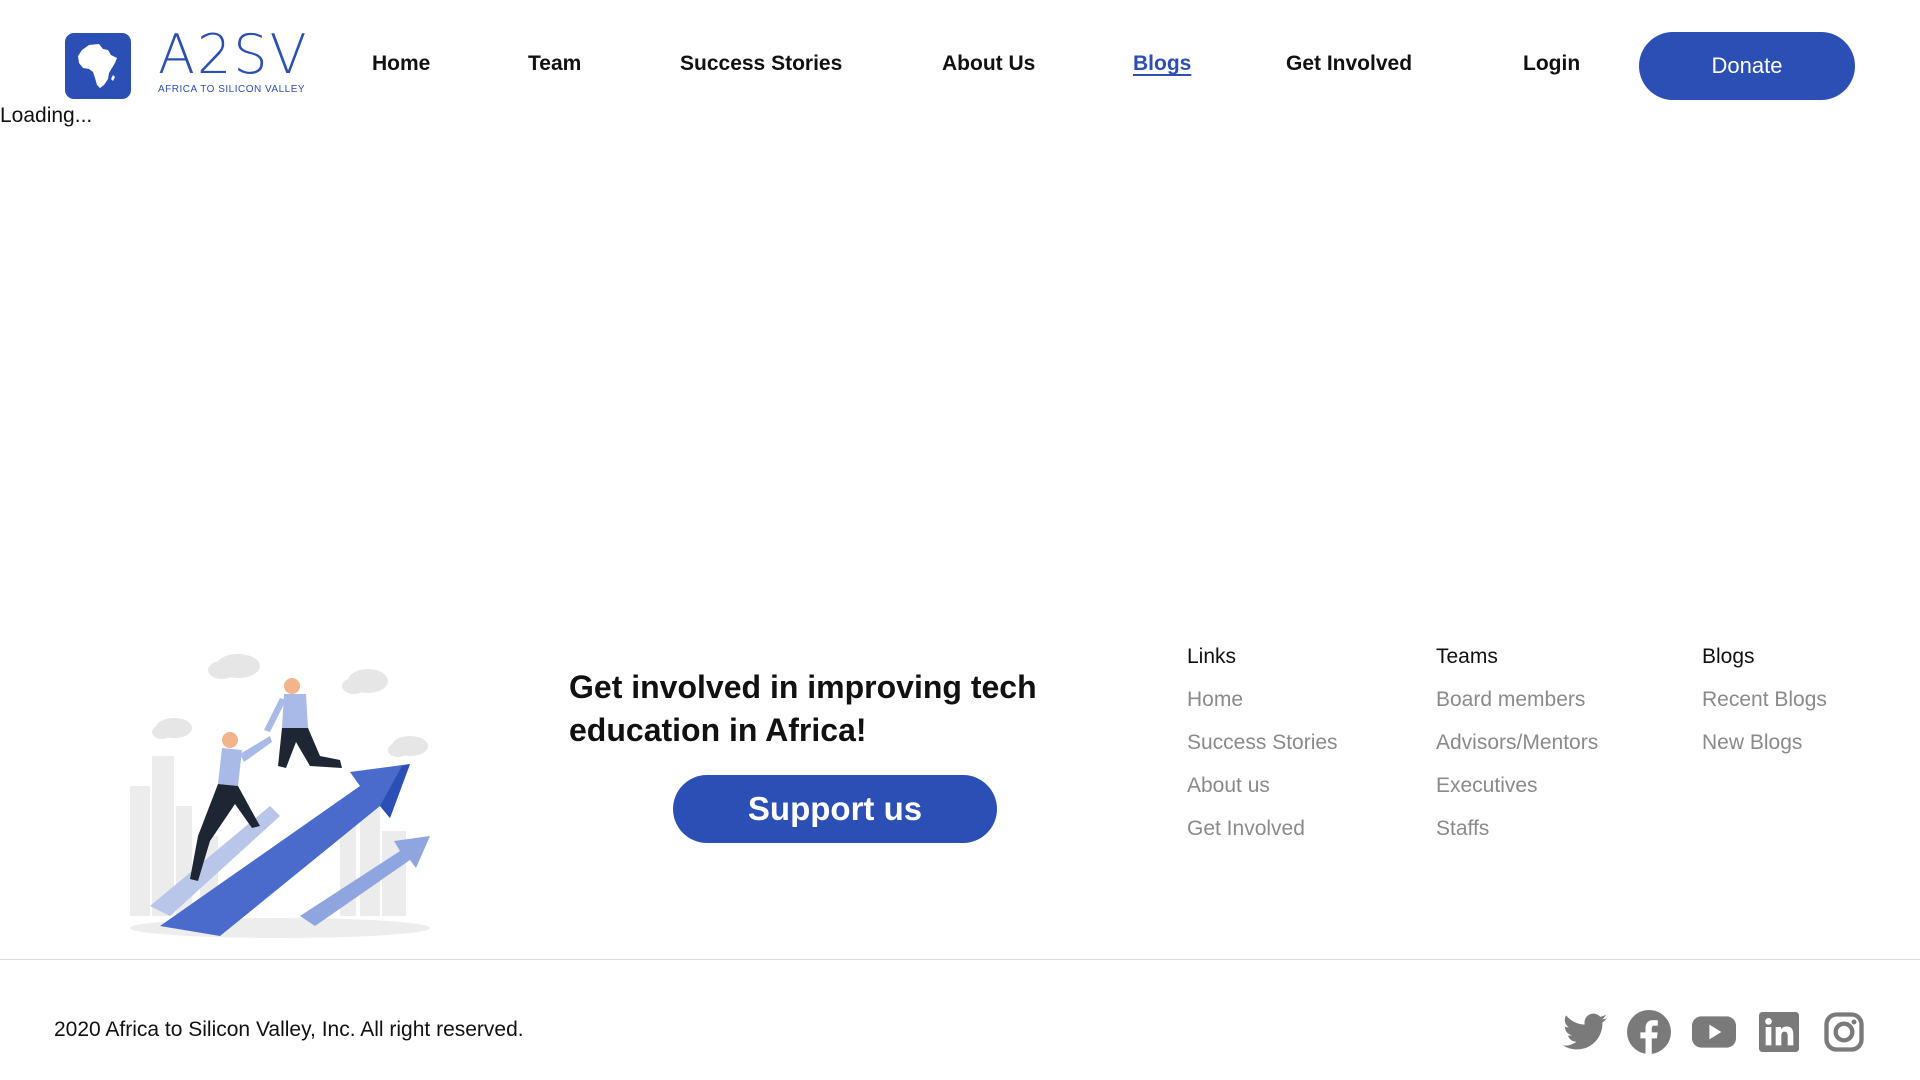 The width and height of the screenshot is (1920, 1080). I want to click on logo-africa-icon, so click(98, 66).